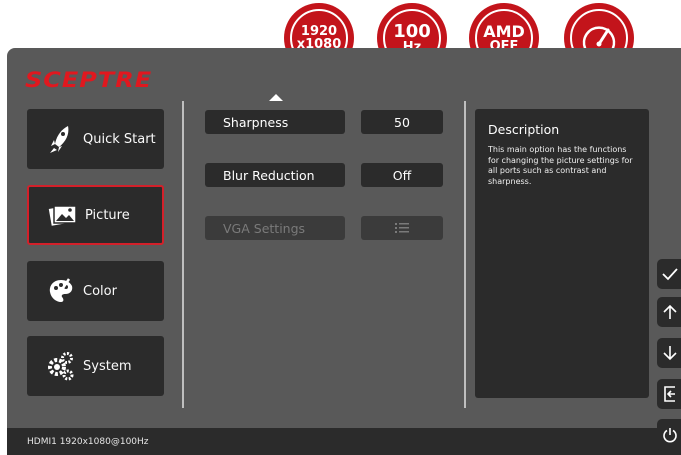  Describe the element at coordinates (63, 215) in the screenshot. I see `picture-icon` at that location.